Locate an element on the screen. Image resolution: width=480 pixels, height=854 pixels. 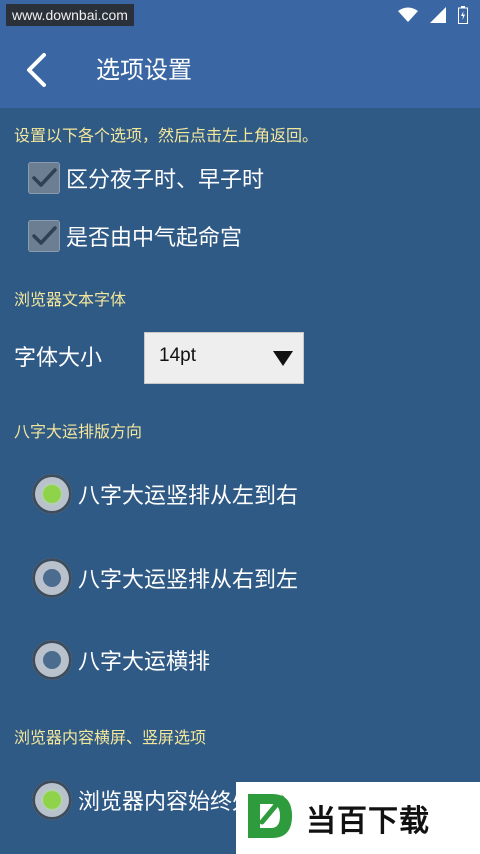
section-title-font: 浏览器文本字体 is located at coordinates (70, 299).